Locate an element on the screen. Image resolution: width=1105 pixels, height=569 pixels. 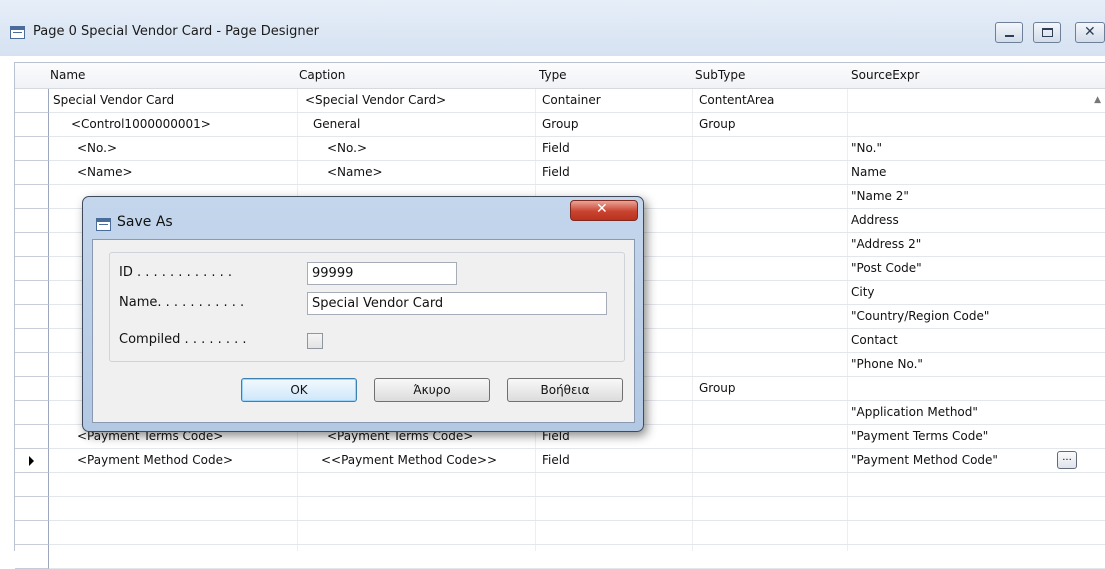
cell-sourceexpr: "Post Code" is located at coordinates (886, 268).